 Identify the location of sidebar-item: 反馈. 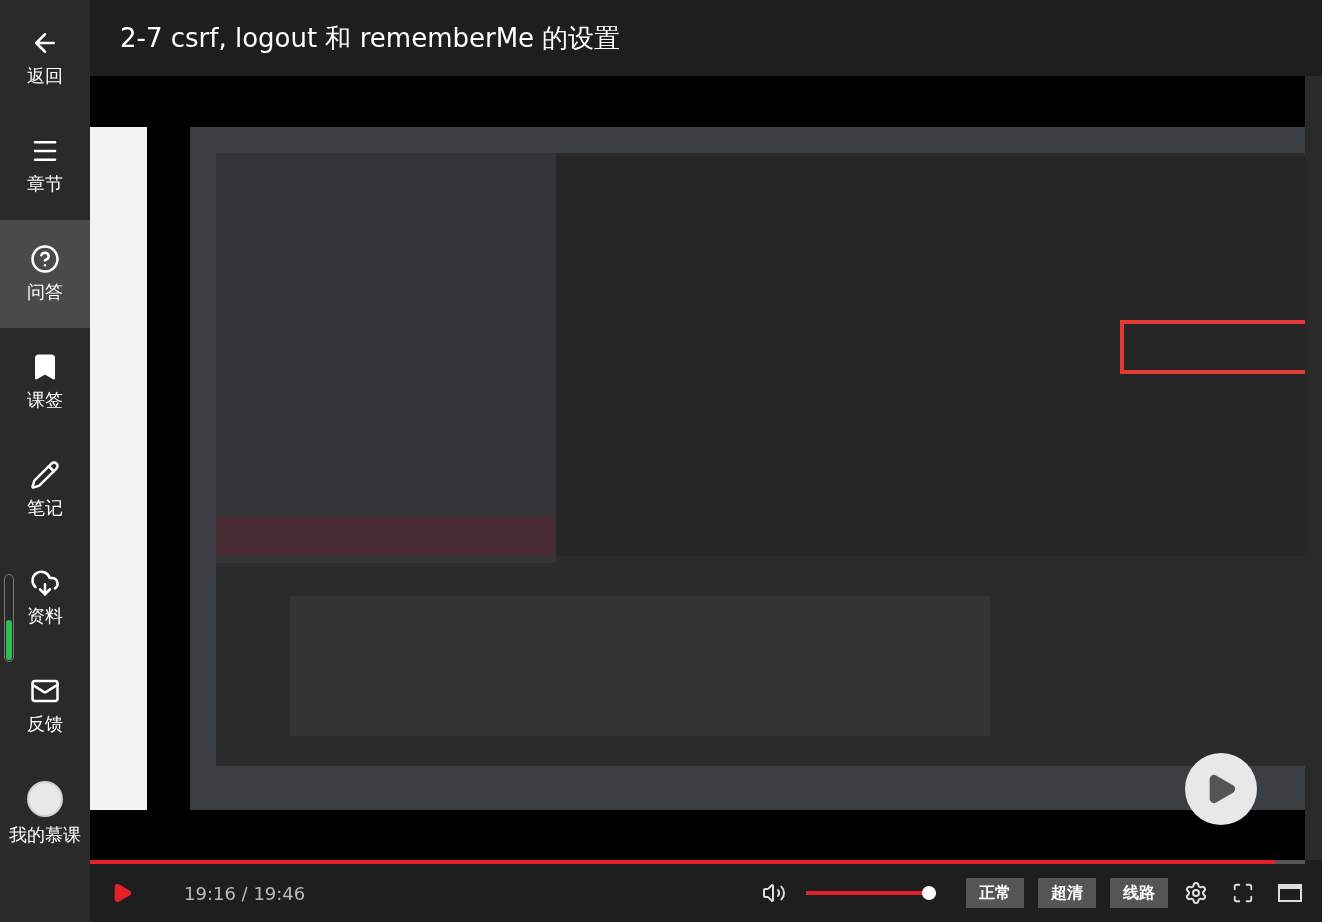
(45, 706).